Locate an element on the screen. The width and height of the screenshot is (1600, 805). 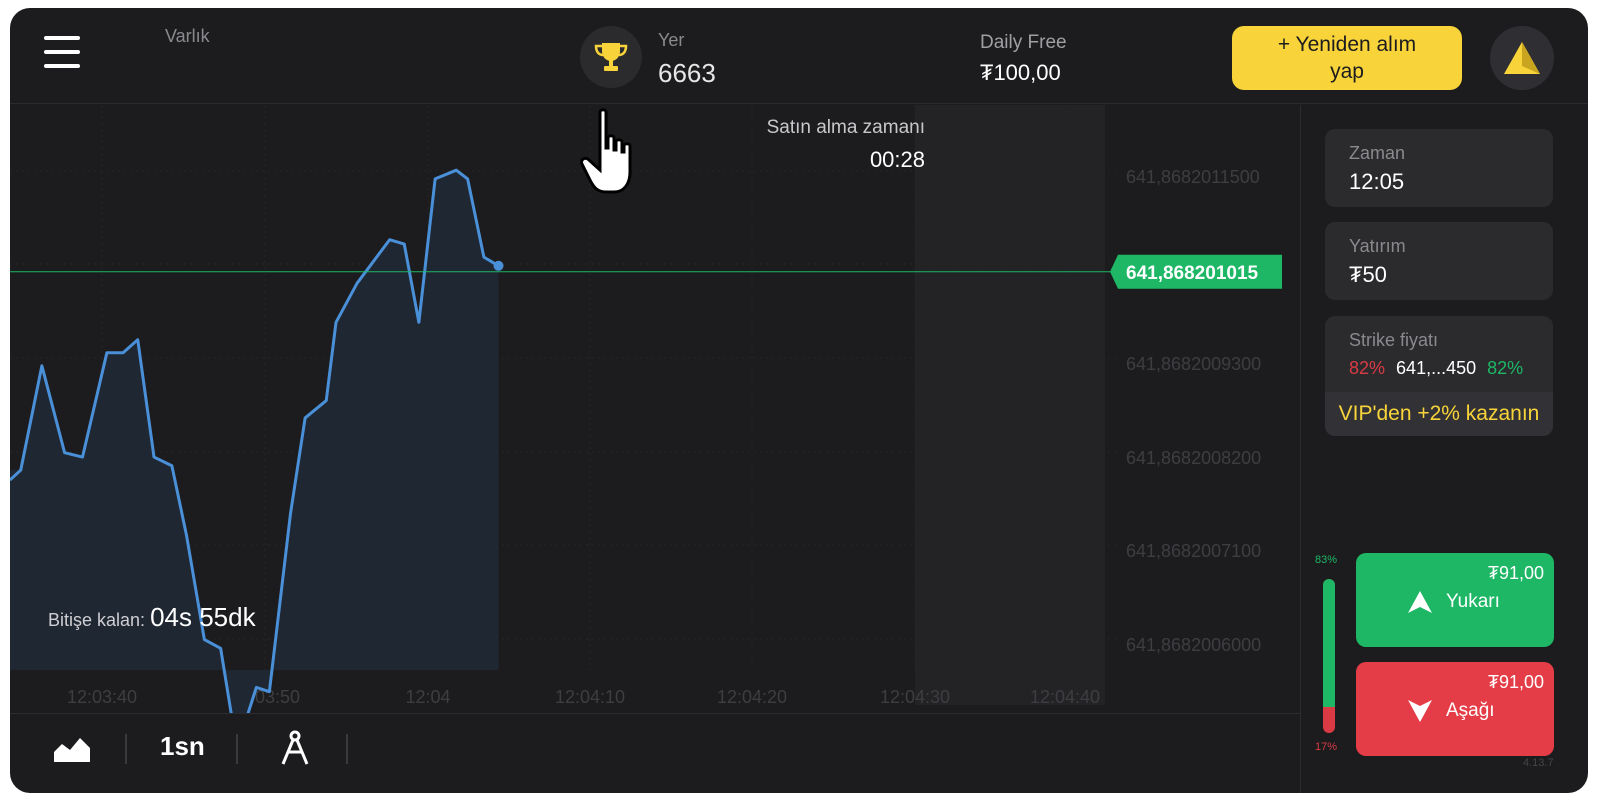
up-payout: ₮91,00 is located at coordinates (1515, 573).